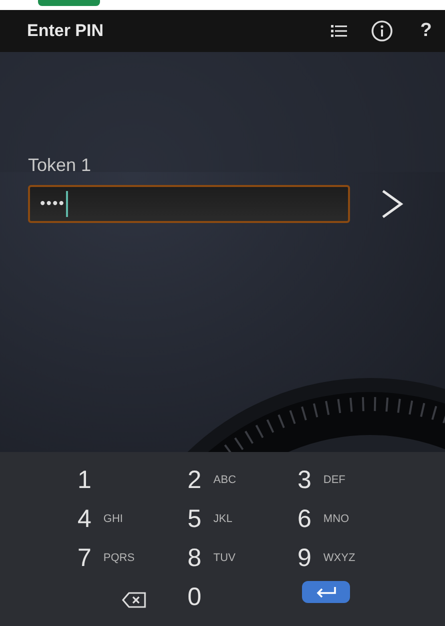 Image resolution: width=445 pixels, height=626 pixels. What do you see at coordinates (60, 165) in the screenshot?
I see `token-label: Token 1` at bounding box center [60, 165].